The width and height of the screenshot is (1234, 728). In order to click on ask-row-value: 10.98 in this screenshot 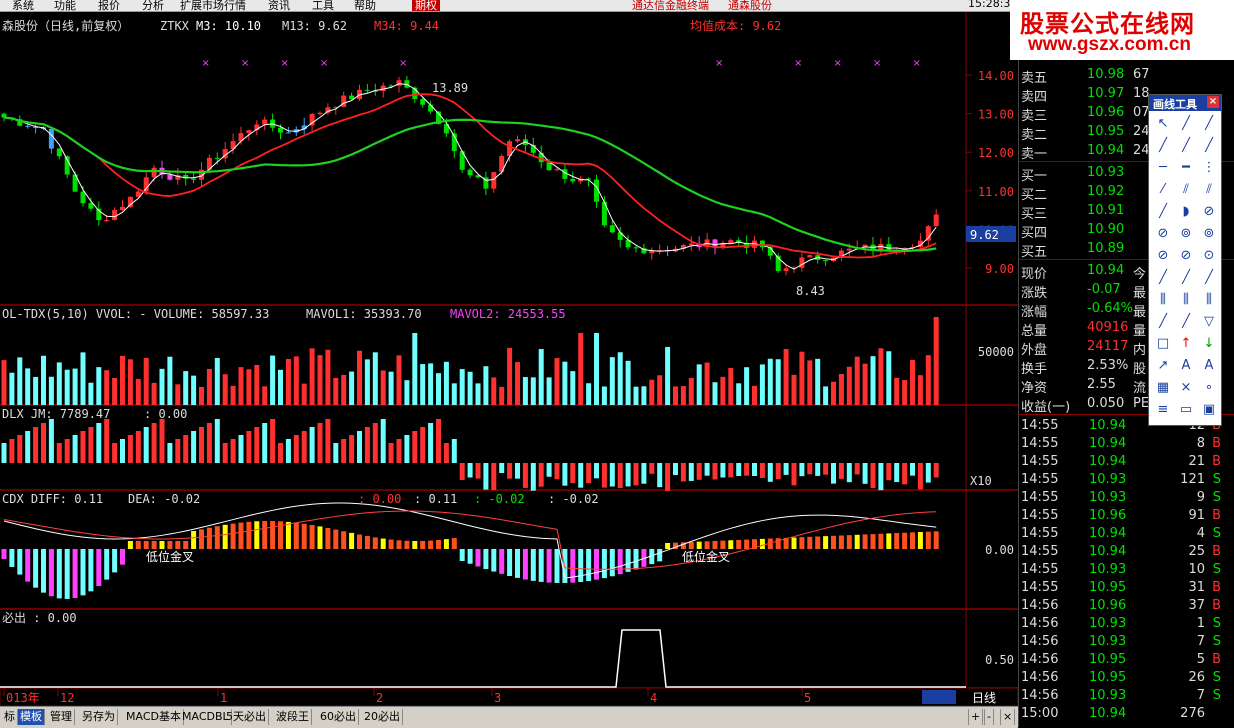, I will do `click(1106, 74)`.